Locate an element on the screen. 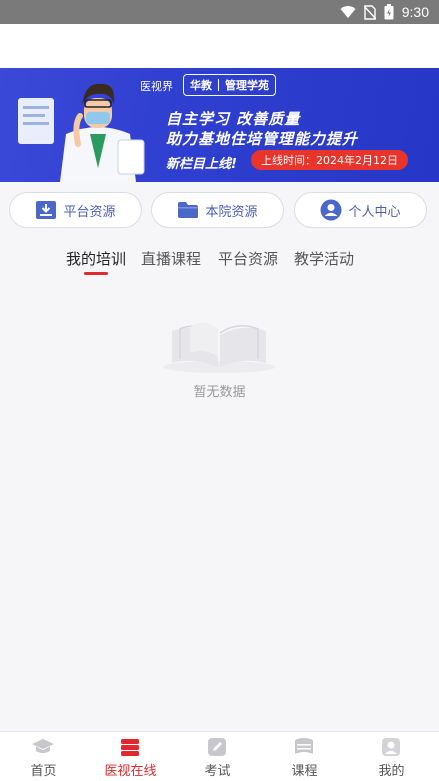  platform-resources-label: 平台资源 is located at coordinates (89, 212).